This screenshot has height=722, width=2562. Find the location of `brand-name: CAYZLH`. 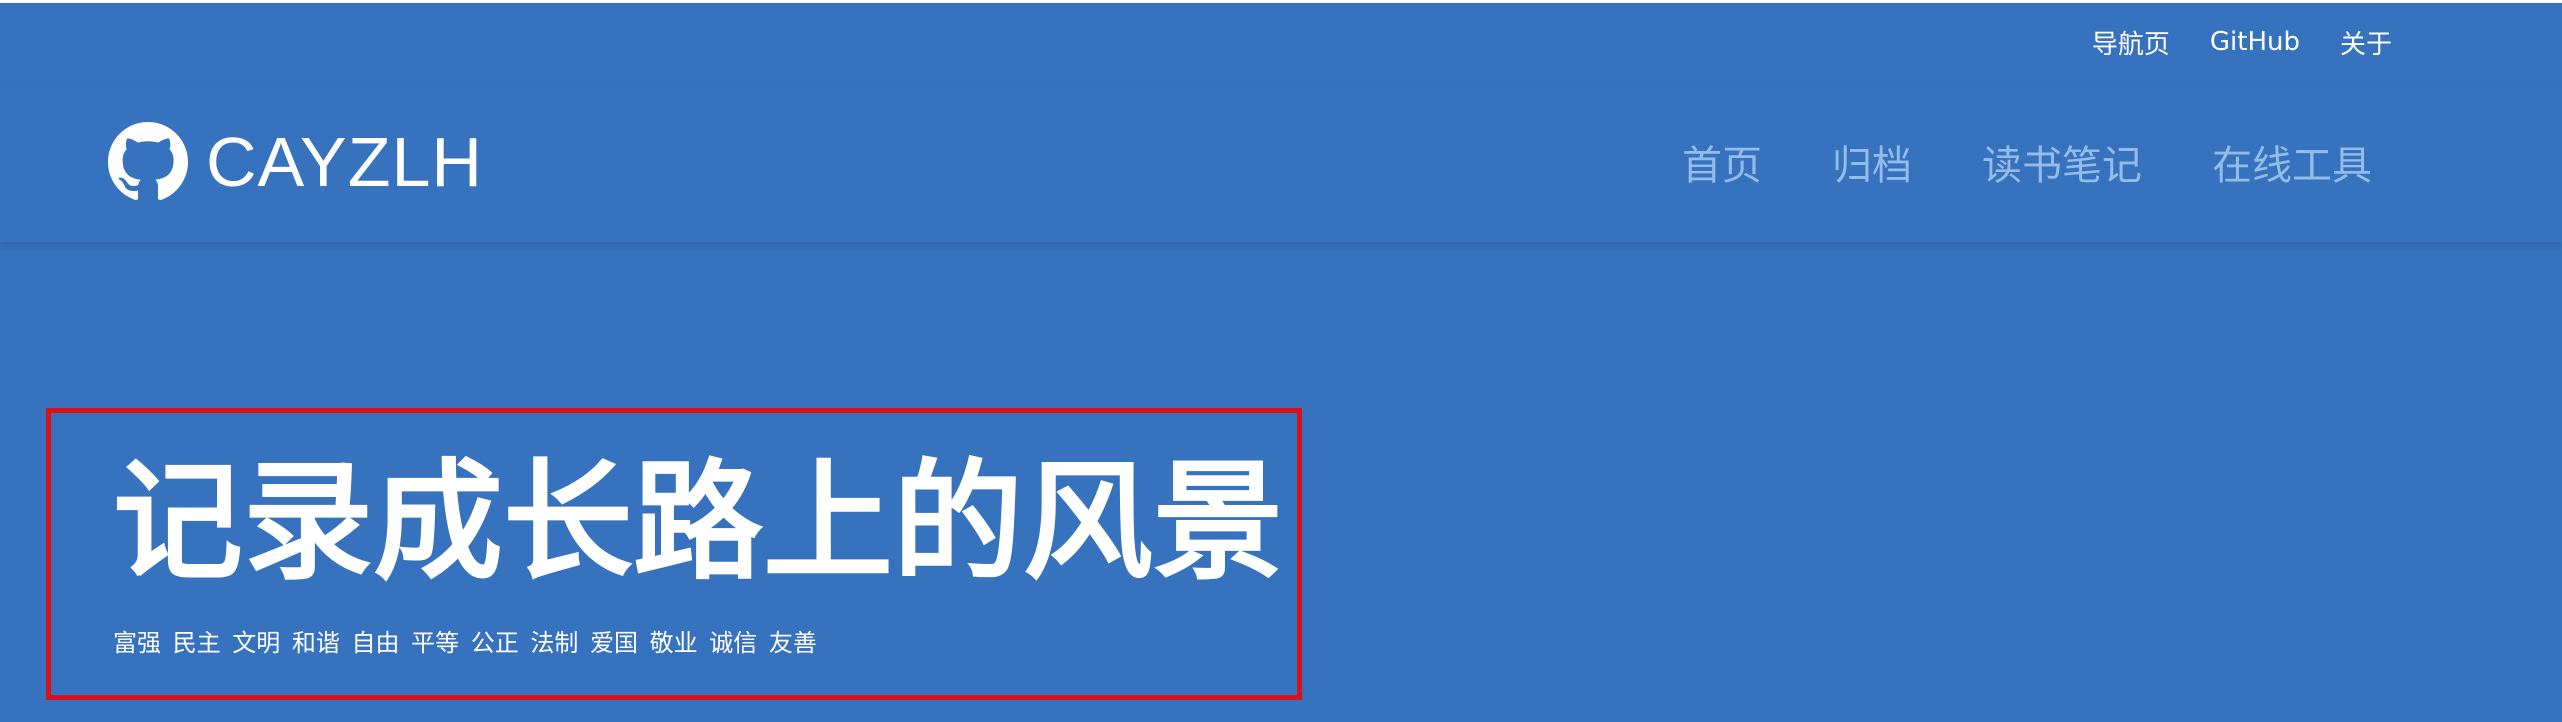

brand-name: CAYZLH is located at coordinates (344, 162).